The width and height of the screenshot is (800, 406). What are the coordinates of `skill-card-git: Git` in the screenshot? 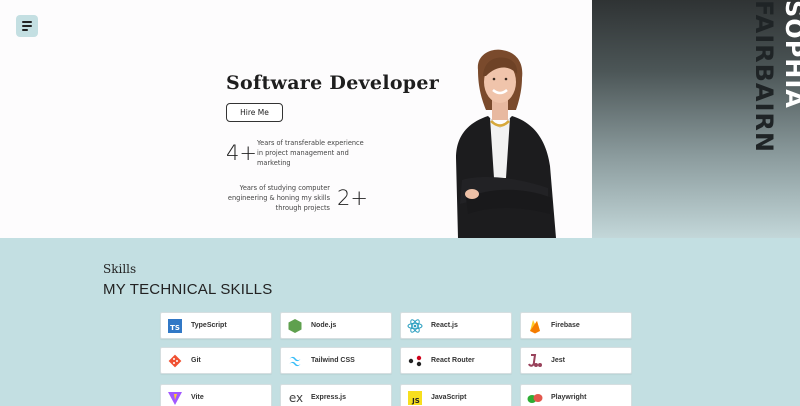 It's located at (216, 360).